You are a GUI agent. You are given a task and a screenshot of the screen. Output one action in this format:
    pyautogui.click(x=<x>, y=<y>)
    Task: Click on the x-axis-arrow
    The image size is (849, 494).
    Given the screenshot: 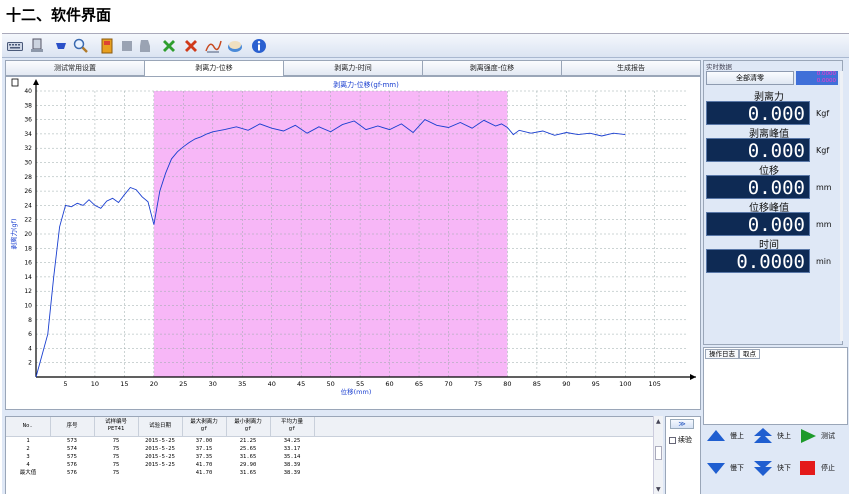 What is the action you would take?
    pyautogui.click(x=693, y=377)
    